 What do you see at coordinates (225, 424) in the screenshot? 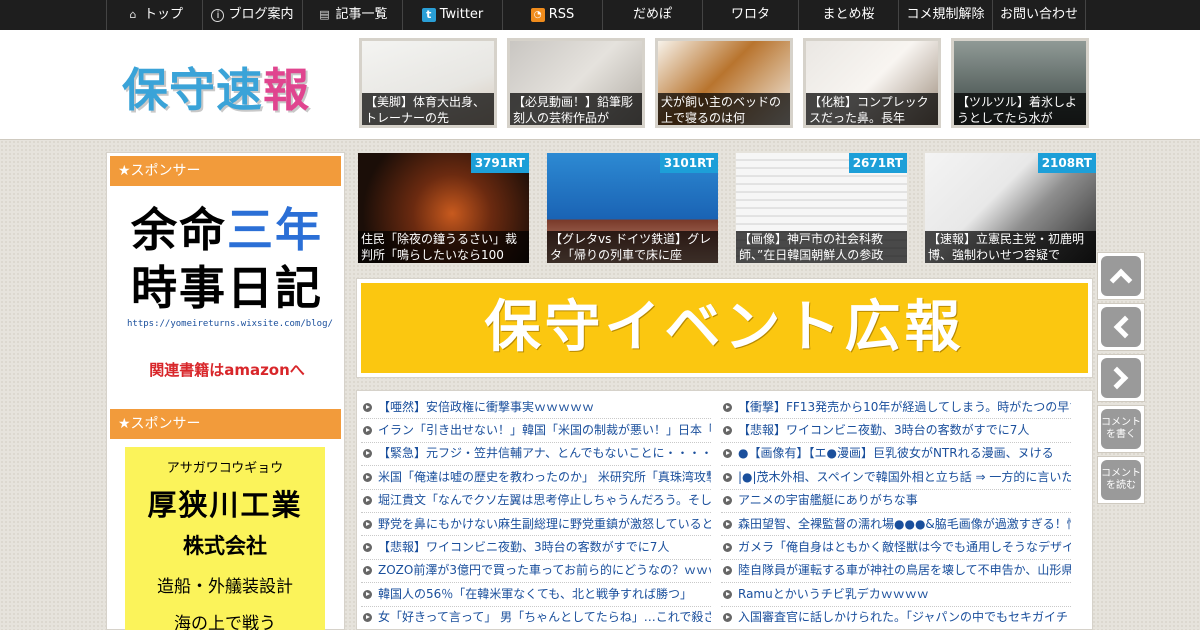
I see `sponsor-heading: ★スポンサー` at bounding box center [225, 424].